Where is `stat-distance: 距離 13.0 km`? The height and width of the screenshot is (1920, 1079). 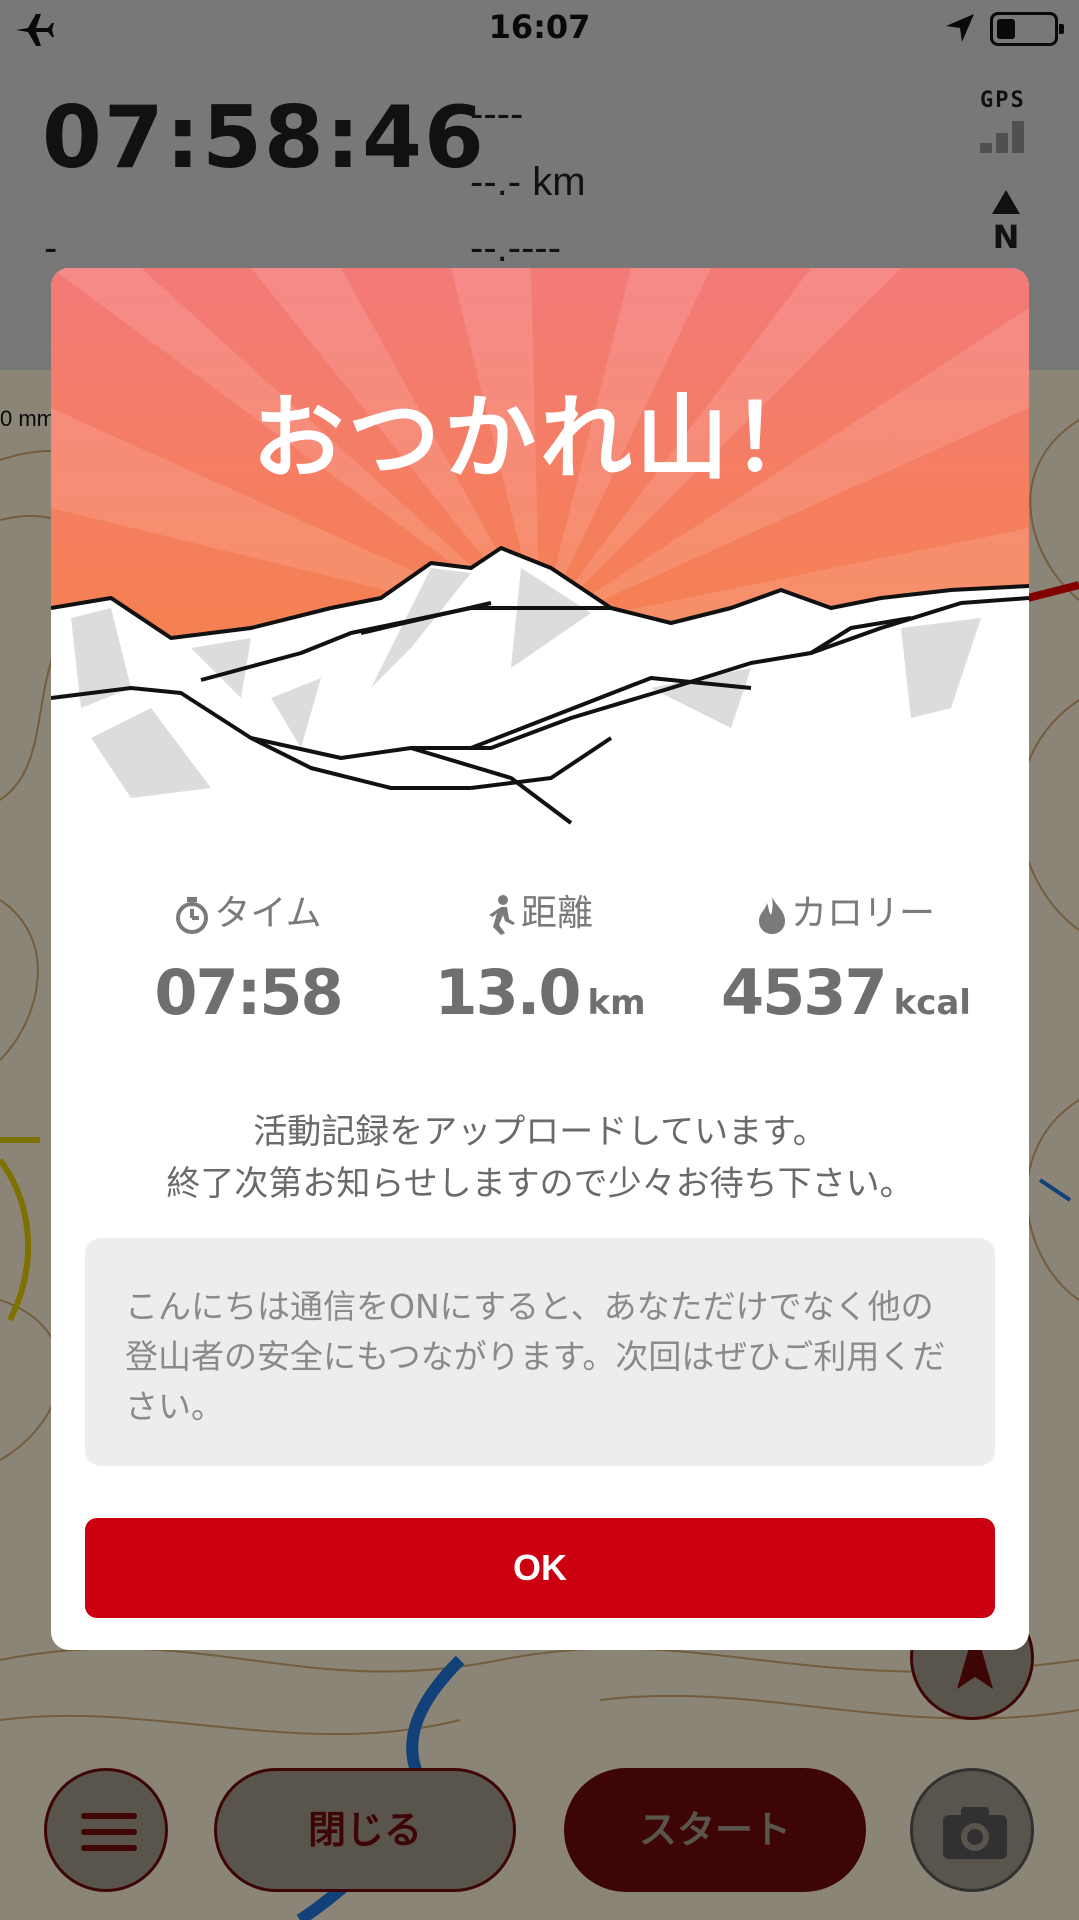
stat-distance: 距離 13.0 km is located at coordinates (540, 959).